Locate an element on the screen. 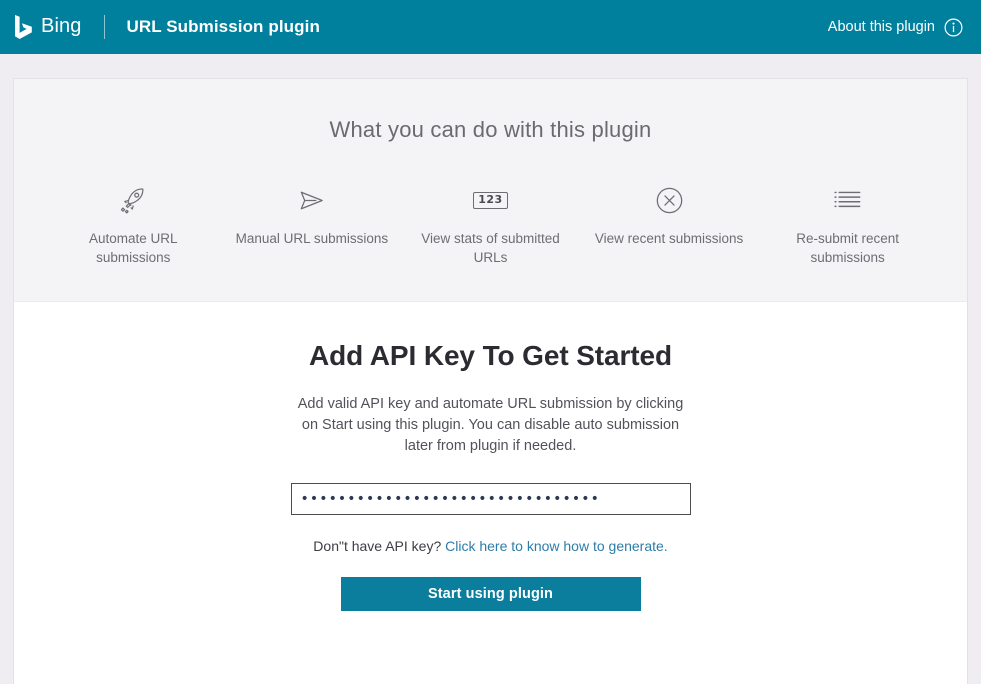 The width and height of the screenshot is (981, 684). feature-label: Re-submit recent submissions is located at coordinates (848, 248).